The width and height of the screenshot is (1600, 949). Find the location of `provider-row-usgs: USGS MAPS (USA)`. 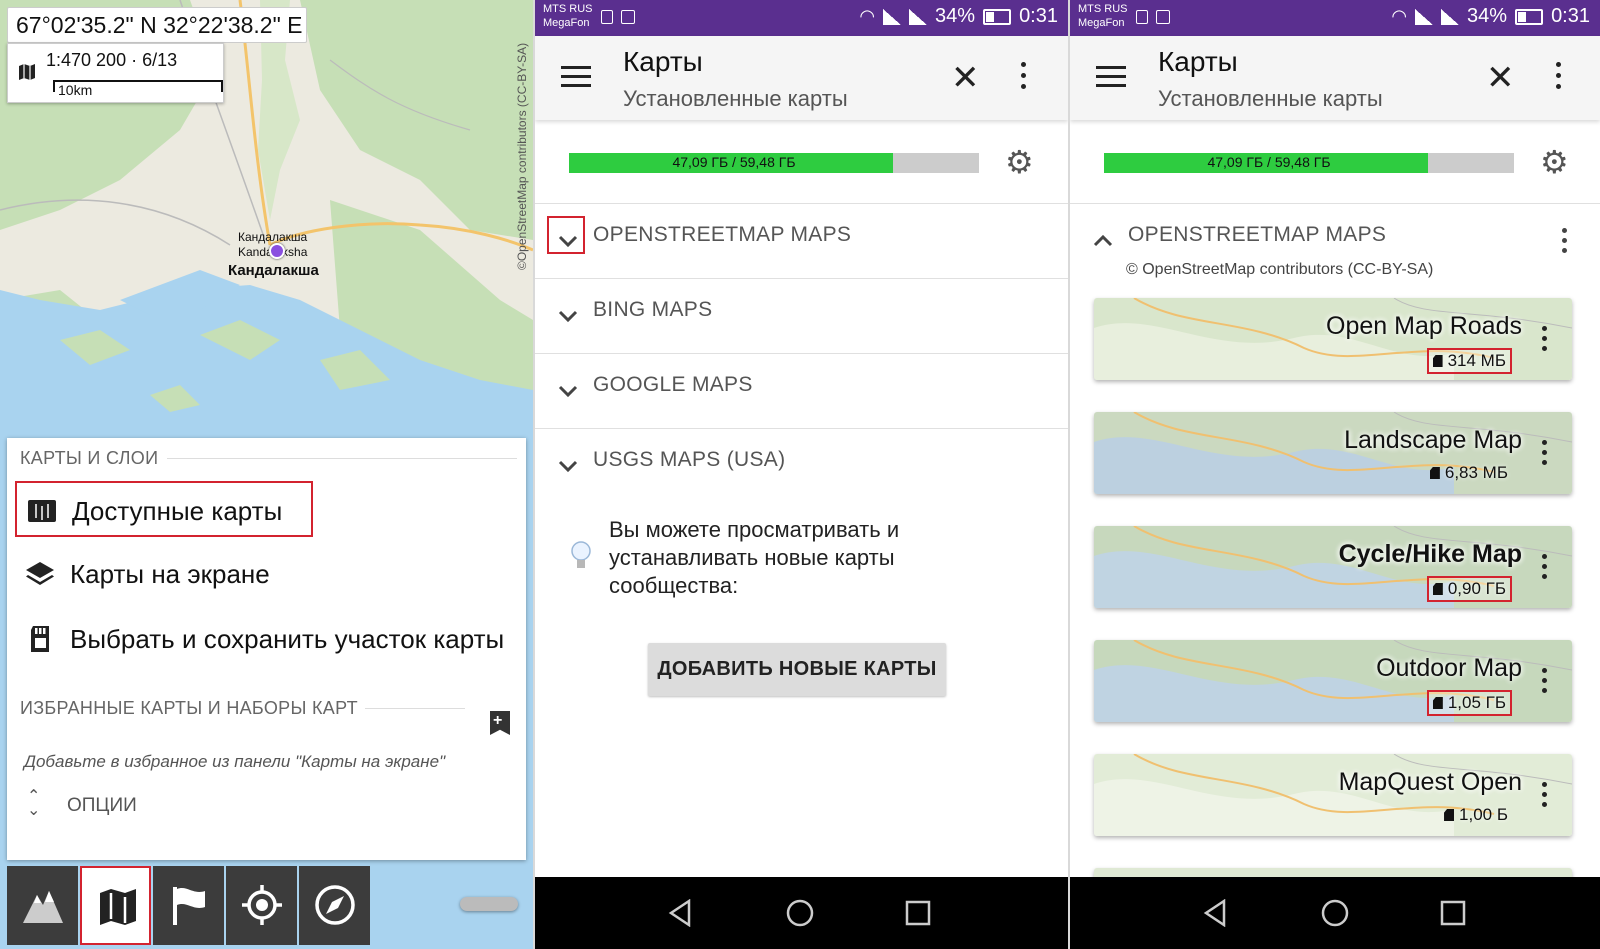

provider-row-usgs: USGS MAPS (USA) is located at coordinates (801, 465).